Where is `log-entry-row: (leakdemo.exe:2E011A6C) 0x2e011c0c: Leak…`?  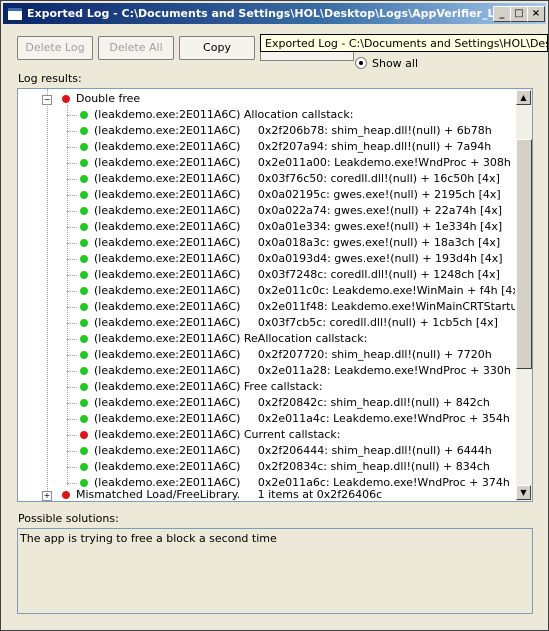 log-entry-row: (leakdemo.exe:2E011A6C) 0x2e011c0c: Leak… is located at coordinates (289, 291).